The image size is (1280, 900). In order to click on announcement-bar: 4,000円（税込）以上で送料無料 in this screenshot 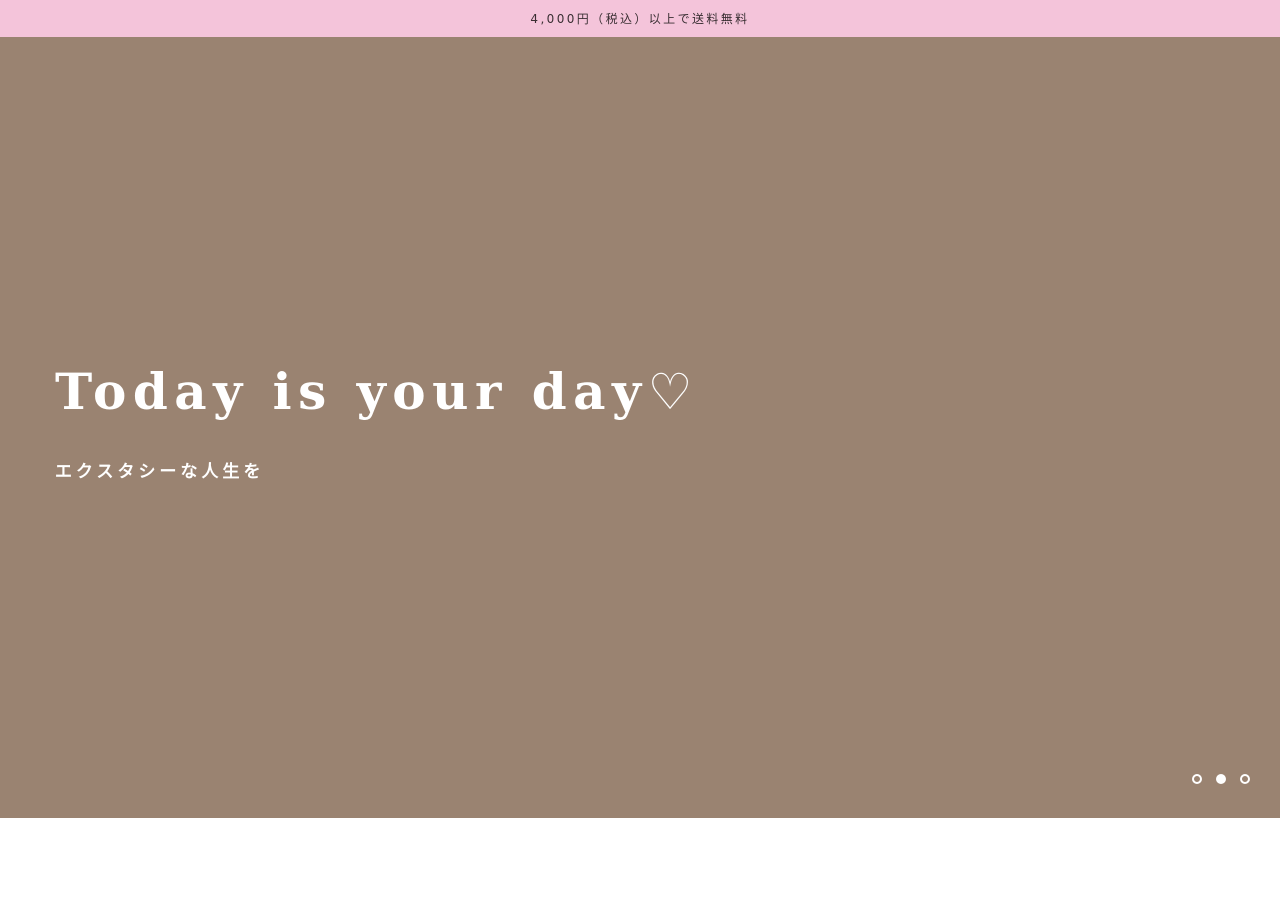, I will do `click(640, 18)`.